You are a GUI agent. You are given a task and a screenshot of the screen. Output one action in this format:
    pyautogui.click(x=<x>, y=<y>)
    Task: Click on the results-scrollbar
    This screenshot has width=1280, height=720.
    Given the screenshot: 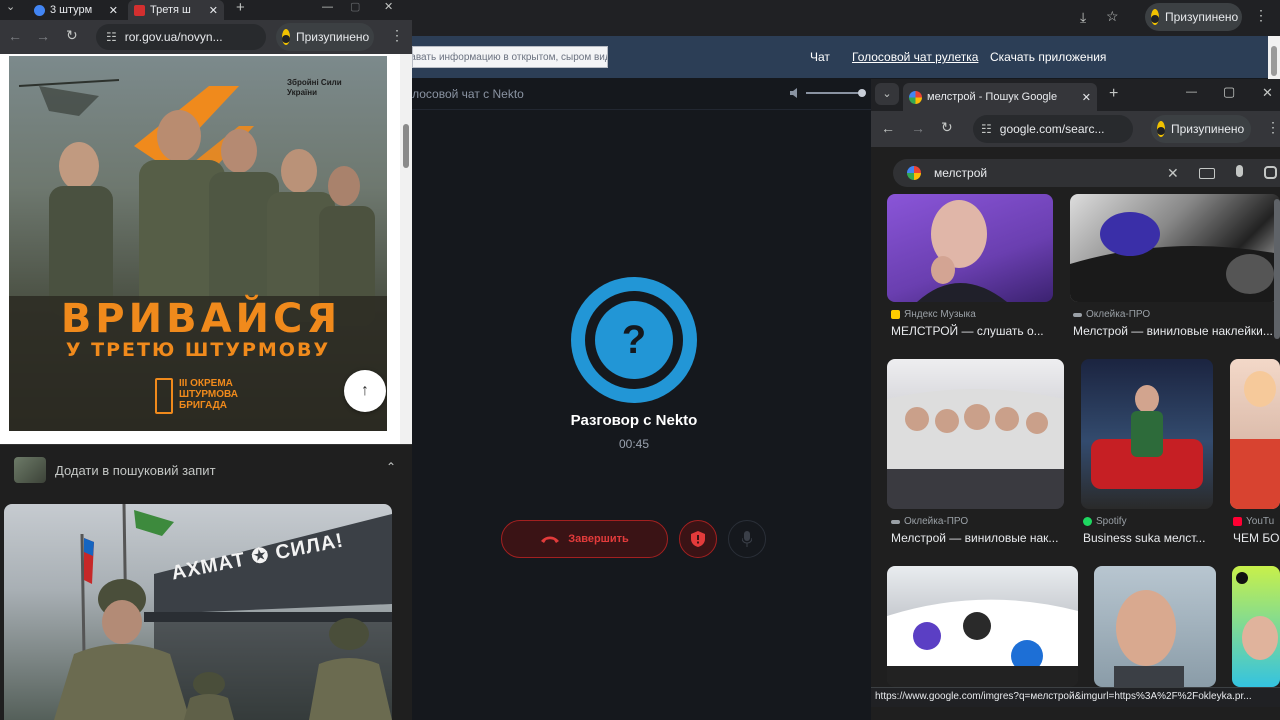 What is the action you would take?
    pyautogui.click(x=1277, y=269)
    